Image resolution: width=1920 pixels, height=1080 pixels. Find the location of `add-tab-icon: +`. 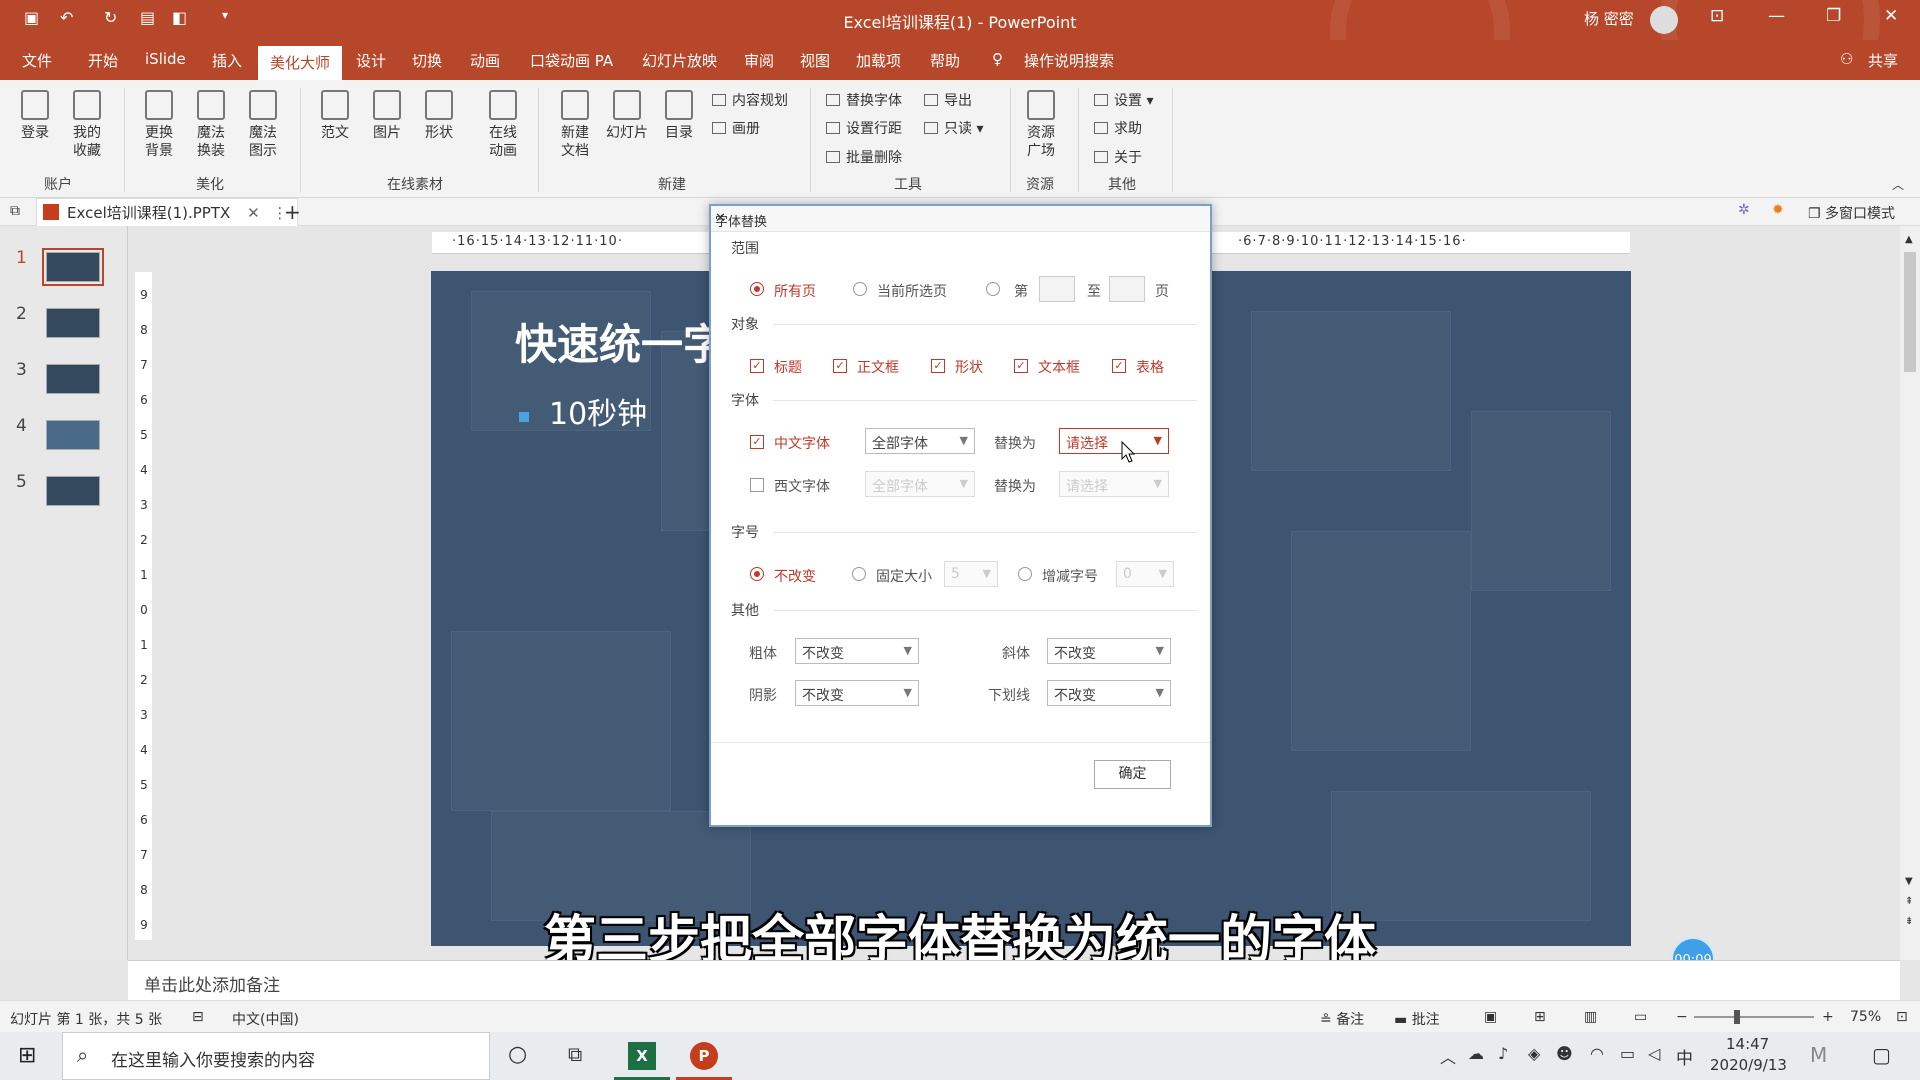

add-tab-icon: + is located at coordinates (292, 212).